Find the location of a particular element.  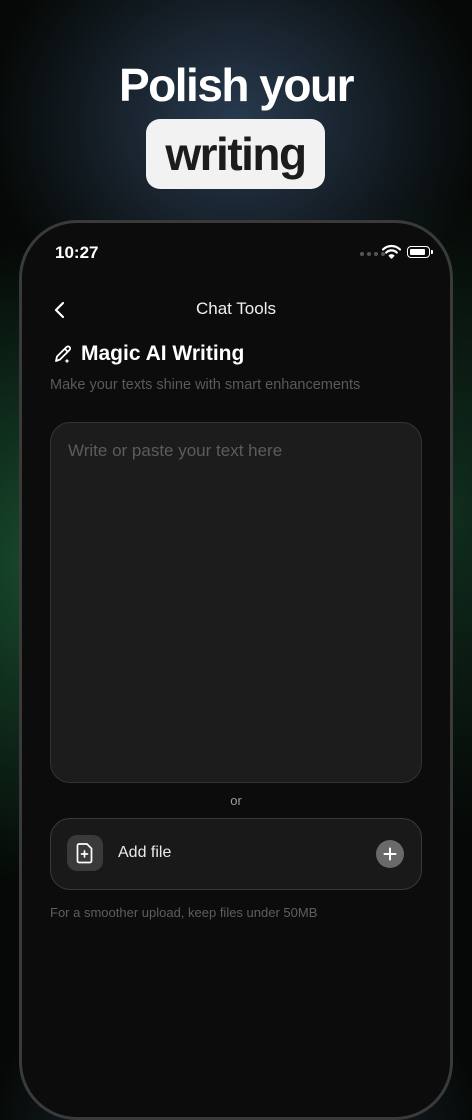

add-file-label: Add file is located at coordinates (145, 852).